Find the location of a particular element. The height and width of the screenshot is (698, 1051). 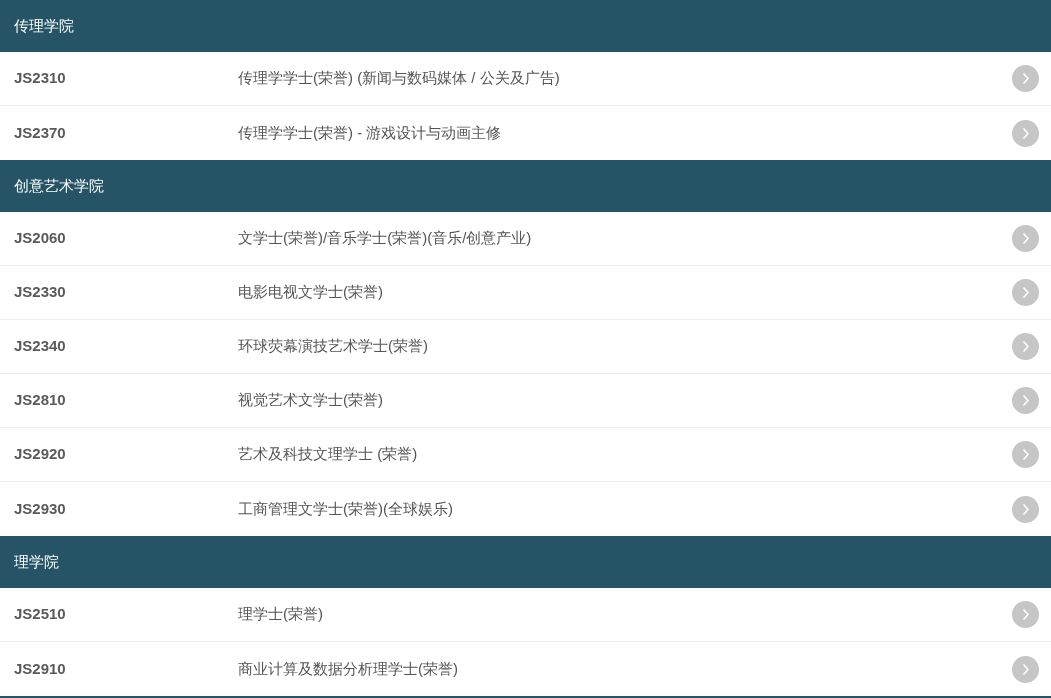

programme-name: 艺术及科技文理学士 (荣誉) is located at coordinates (328, 454).